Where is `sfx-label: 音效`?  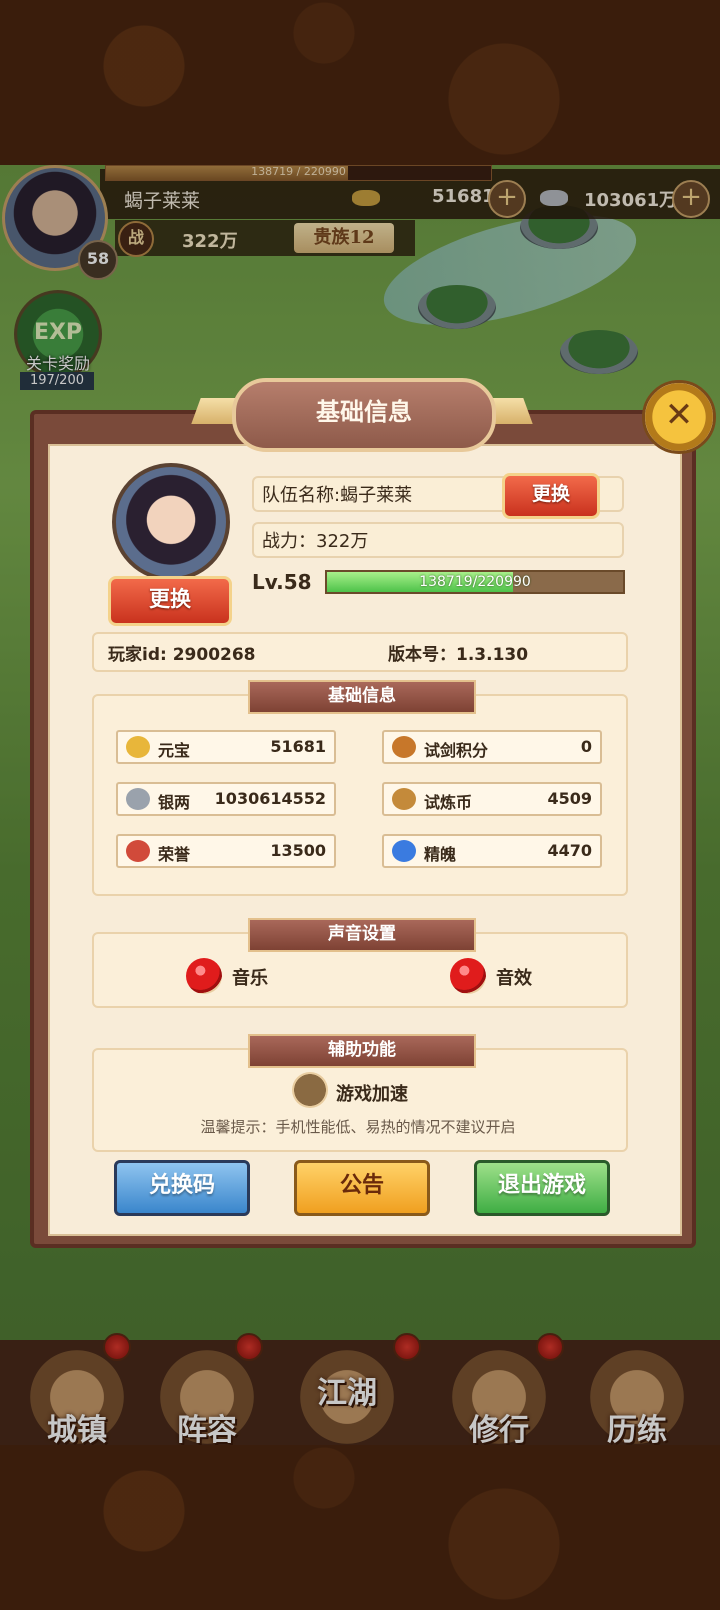
sfx-label: 音效 is located at coordinates (514, 978).